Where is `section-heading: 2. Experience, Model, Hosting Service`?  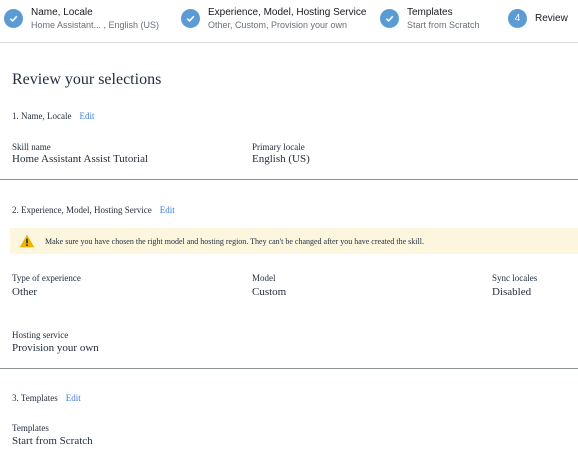 section-heading: 2. Experience, Model, Hosting Service is located at coordinates (82, 210).